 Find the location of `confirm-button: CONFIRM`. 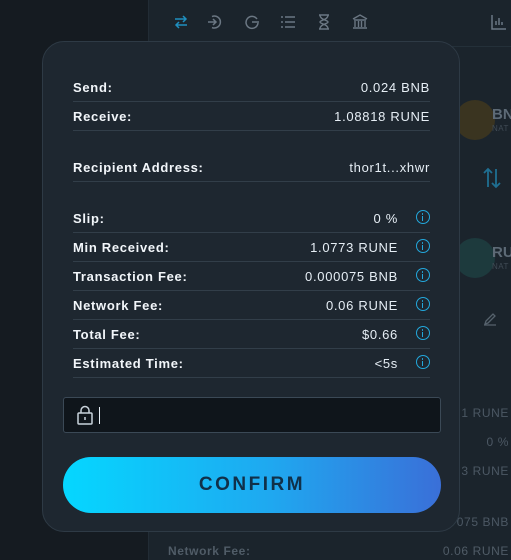

confirm-button: CONFIRM is located at coordinates (252, 485).